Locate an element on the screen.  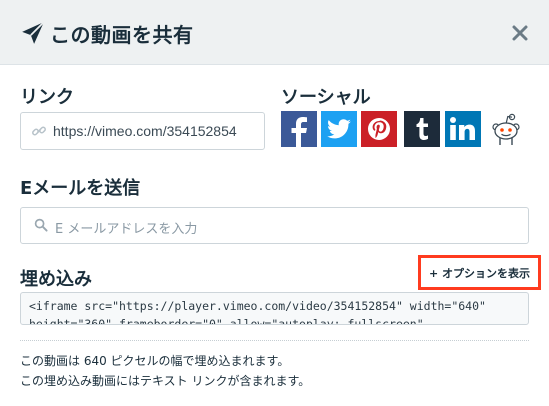
tumblr-share-button is located at coordinates (422, 129).